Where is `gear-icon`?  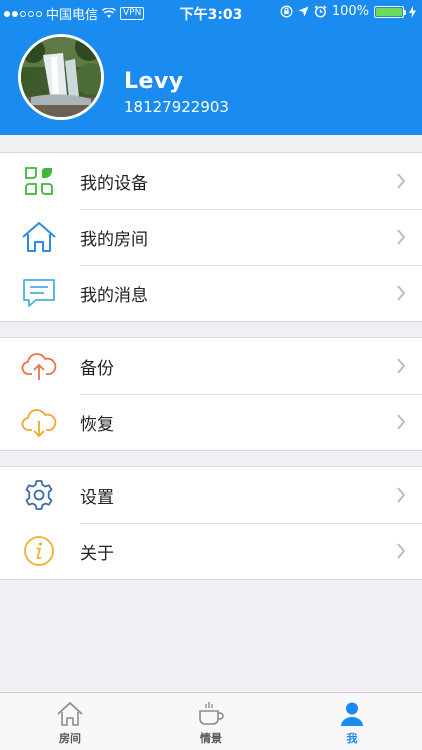
gear-icon is located at coordinates (39, 495).